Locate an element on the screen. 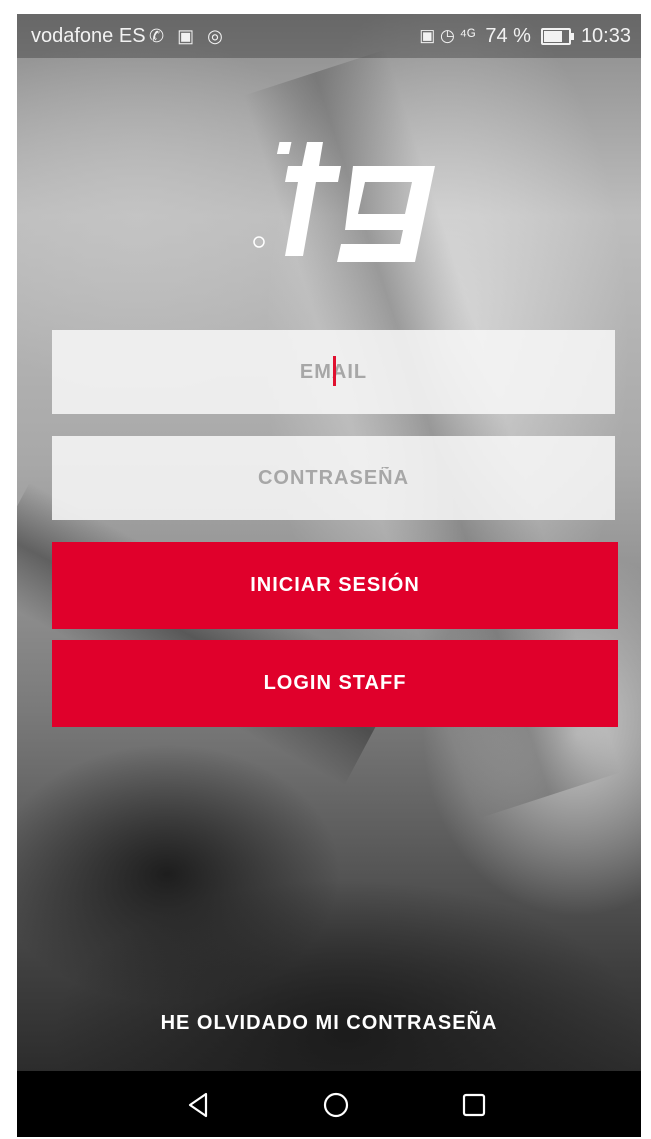 This screenshot has width=651, height=1139. carrier-name: vodafone ES is located at coordinates (88, 36).